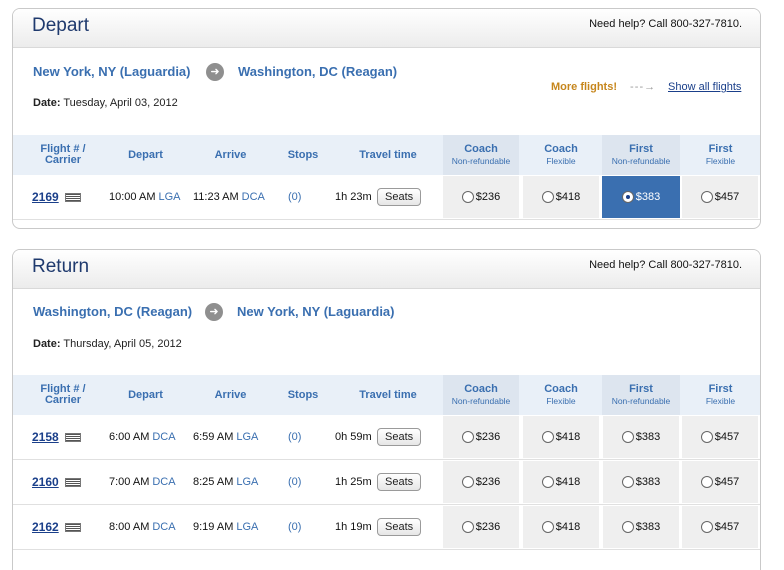  Describe the element at coordinates (226, 437) in the screenshot. I see `arrive-time: 6:59 AM LGA` at that location.